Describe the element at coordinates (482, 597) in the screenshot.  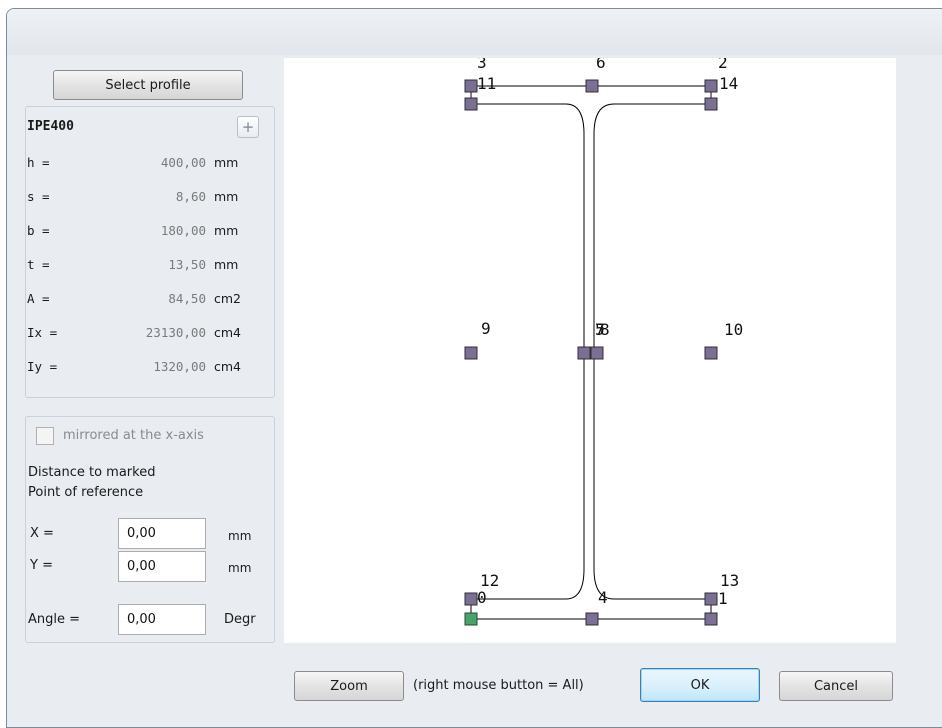
I see `point-label: 0` at that location.